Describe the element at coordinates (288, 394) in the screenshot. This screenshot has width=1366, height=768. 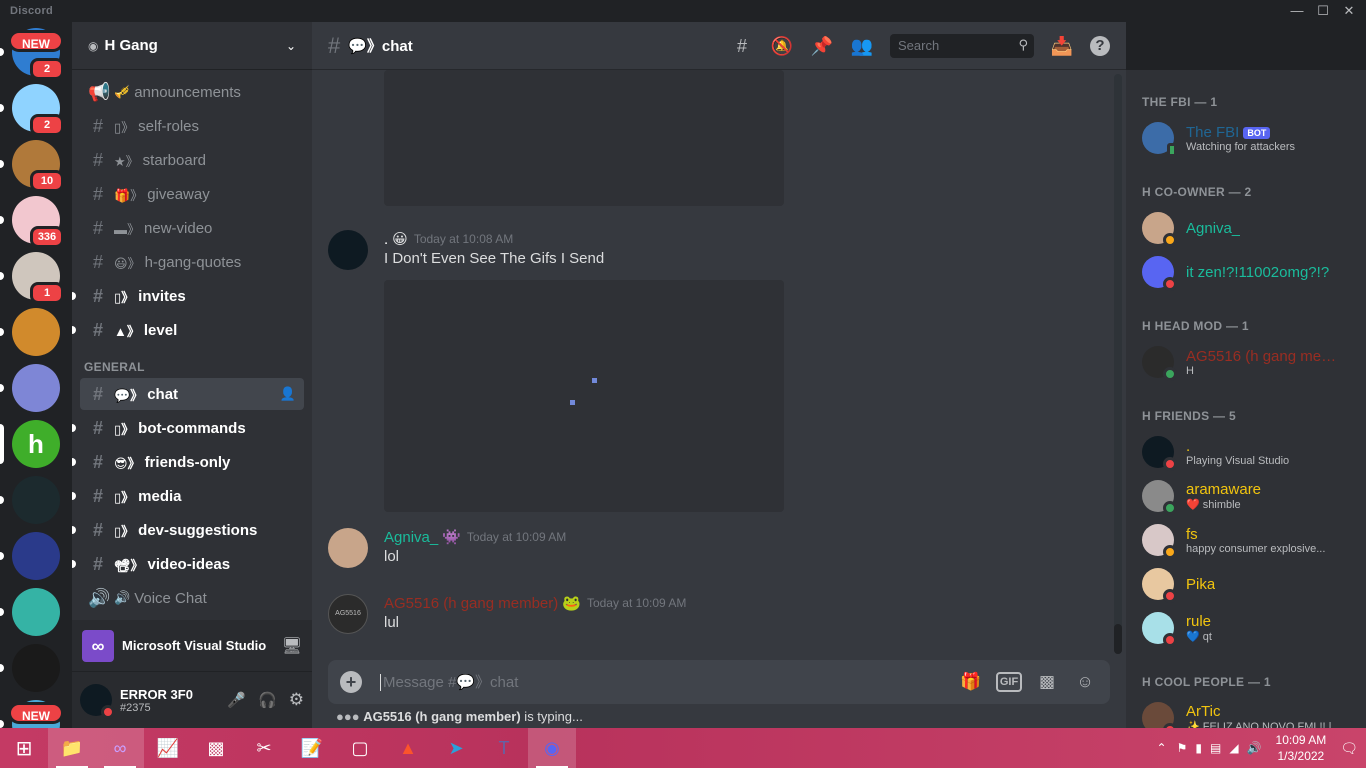
I see `create-invite-icon: 👤` at that location.